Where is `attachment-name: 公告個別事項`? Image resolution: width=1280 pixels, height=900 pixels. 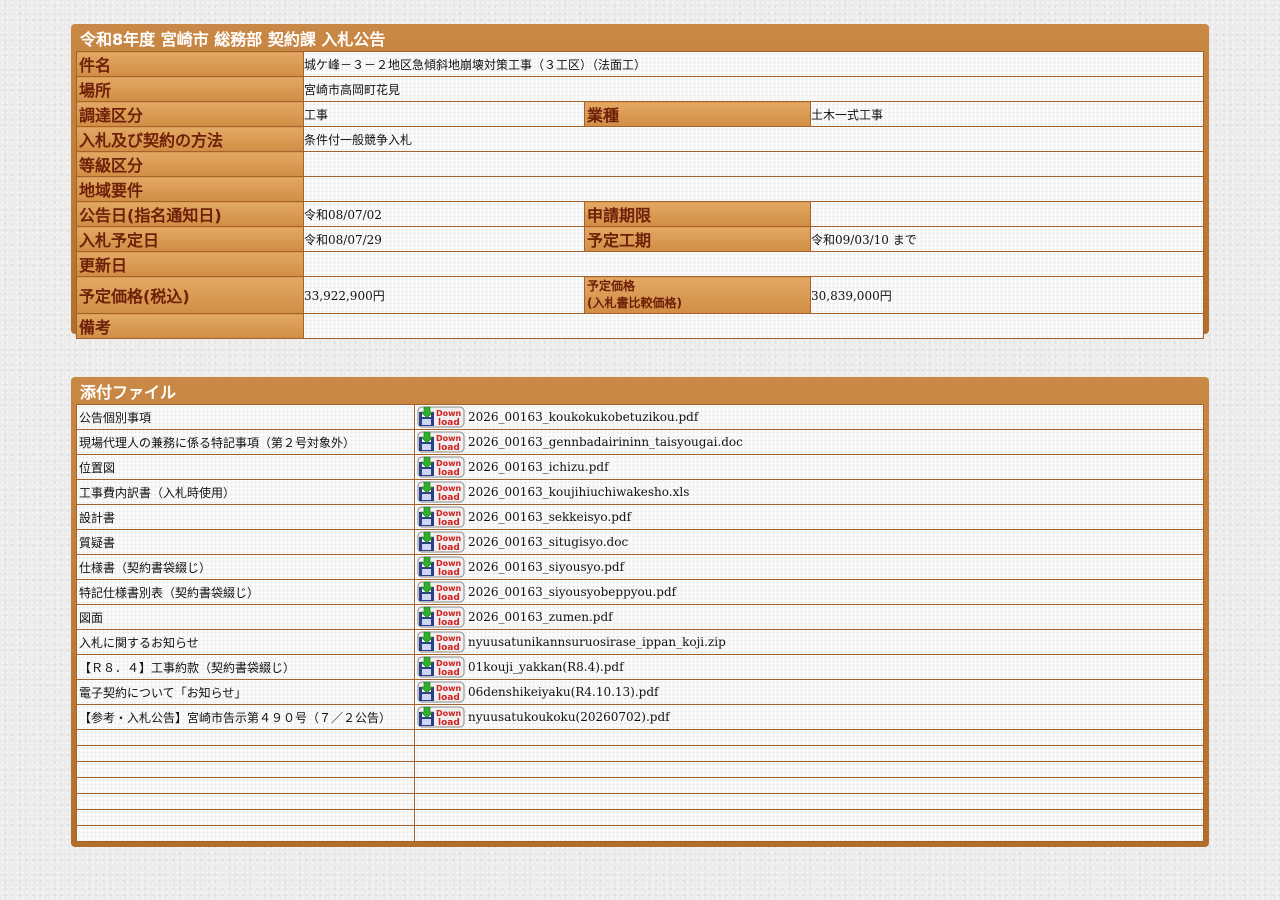
attachment-name: 公告個別事項 is located at coordinates (245, 417).